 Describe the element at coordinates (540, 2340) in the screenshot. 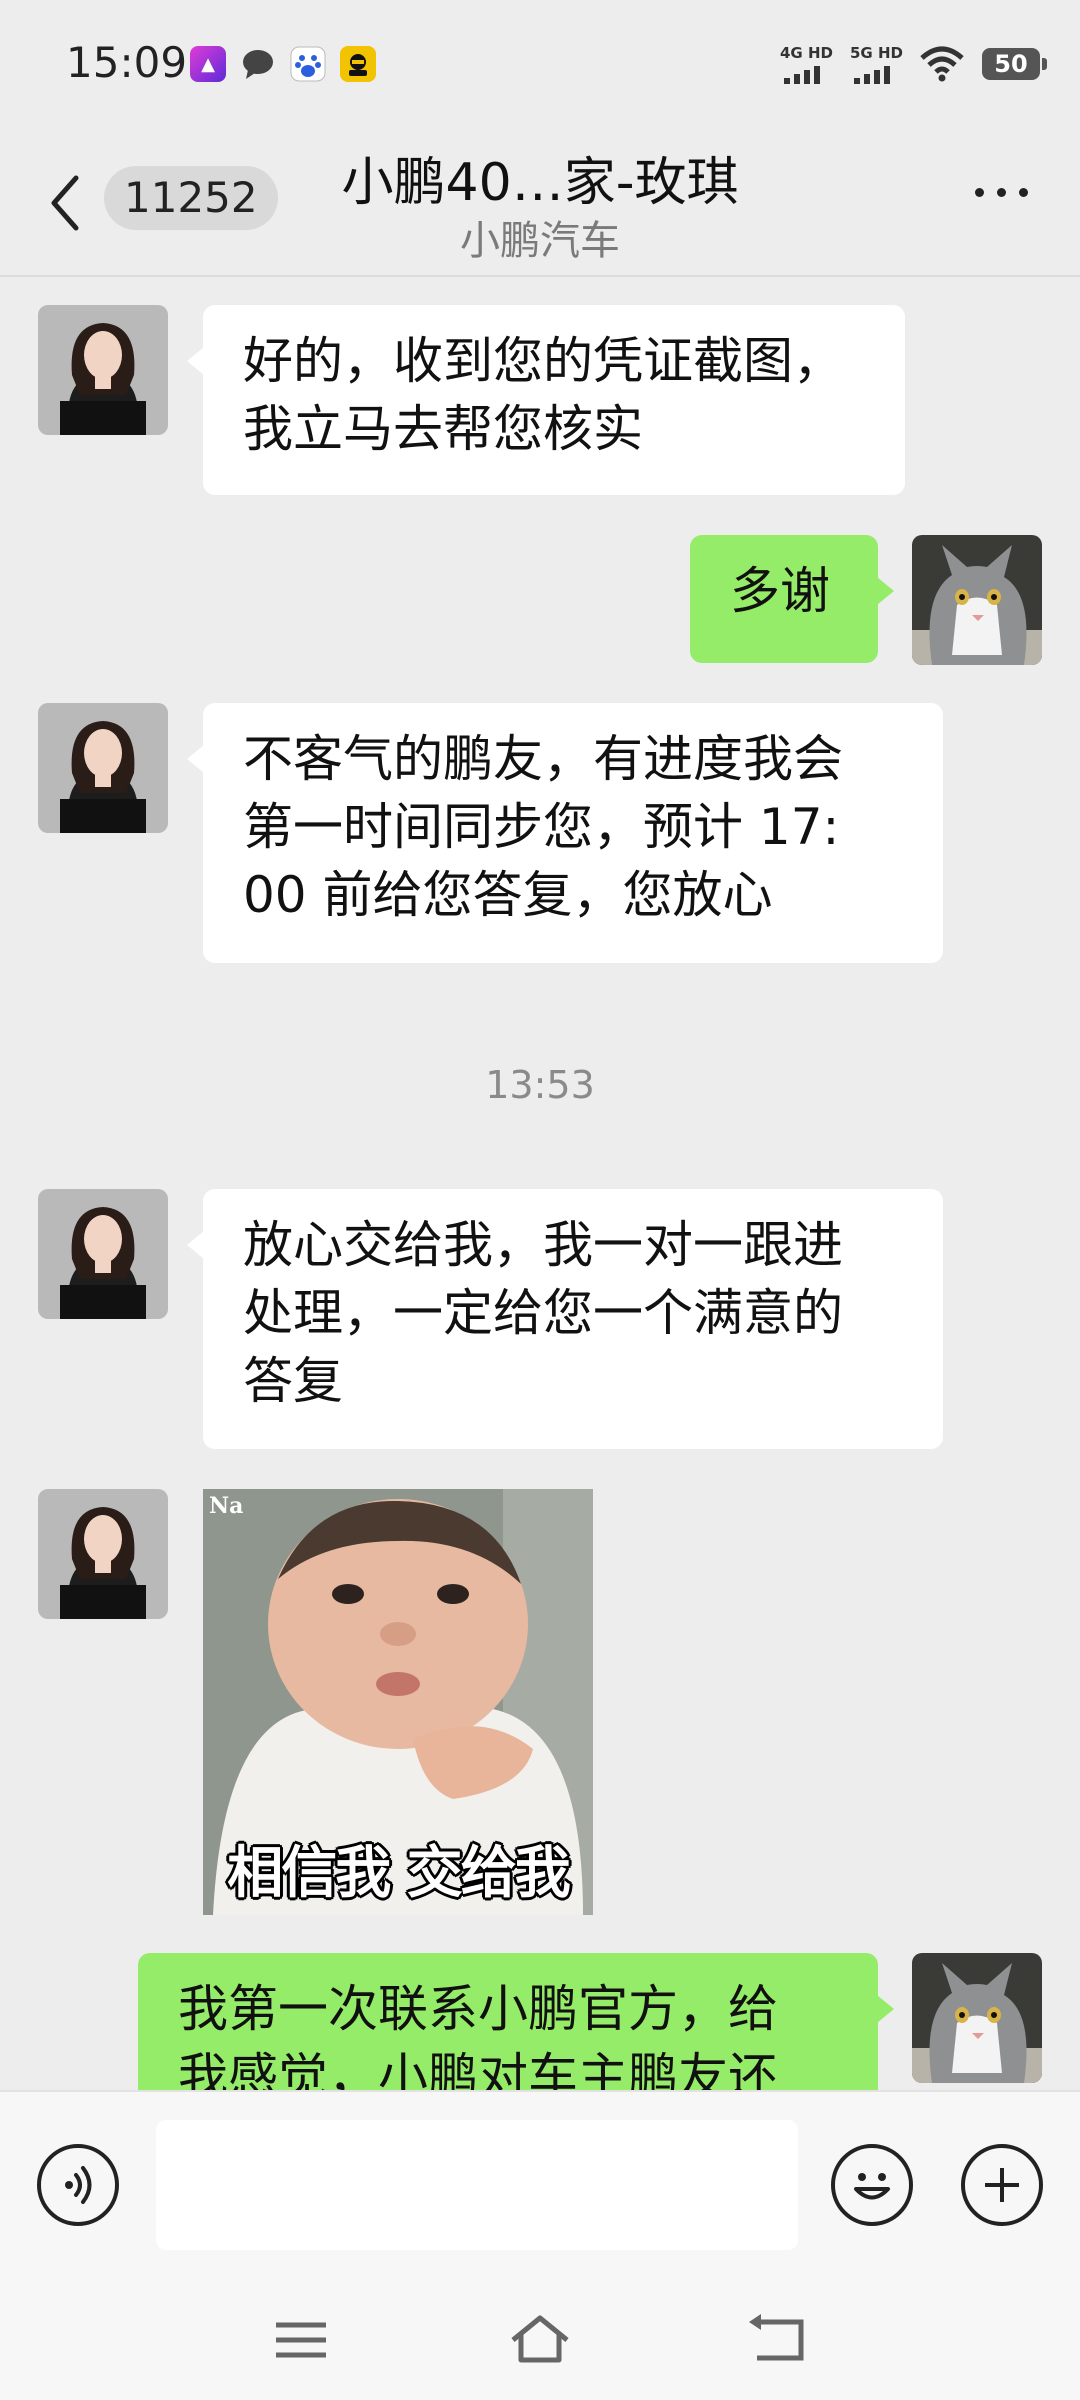

I see `home-icon` at that location.